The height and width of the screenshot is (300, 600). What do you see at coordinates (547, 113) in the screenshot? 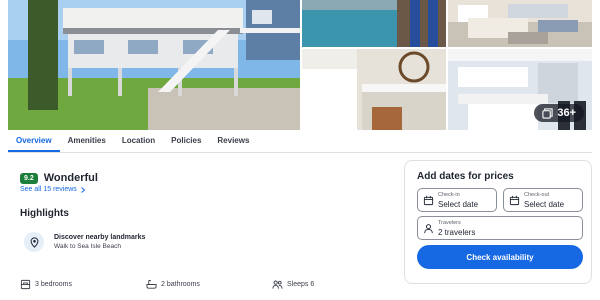
I see `gallery-icon` at bounding box center [547, 113].